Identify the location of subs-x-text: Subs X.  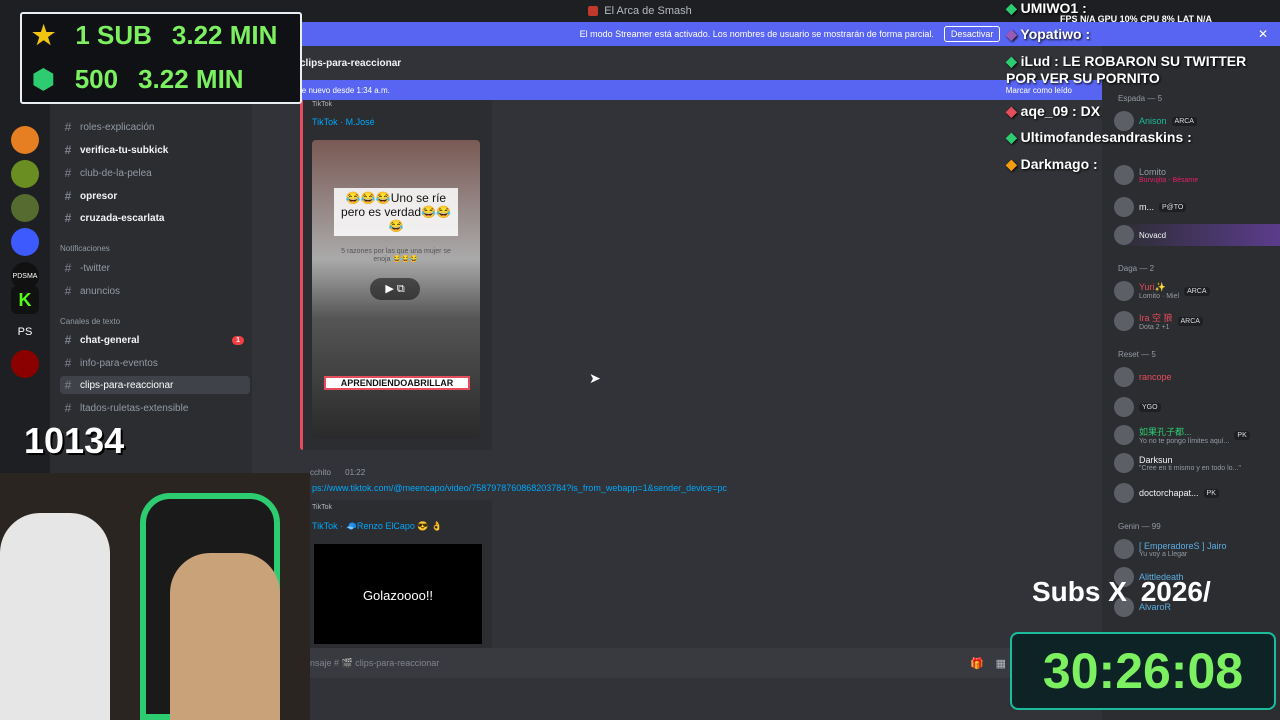
(1079, 591).